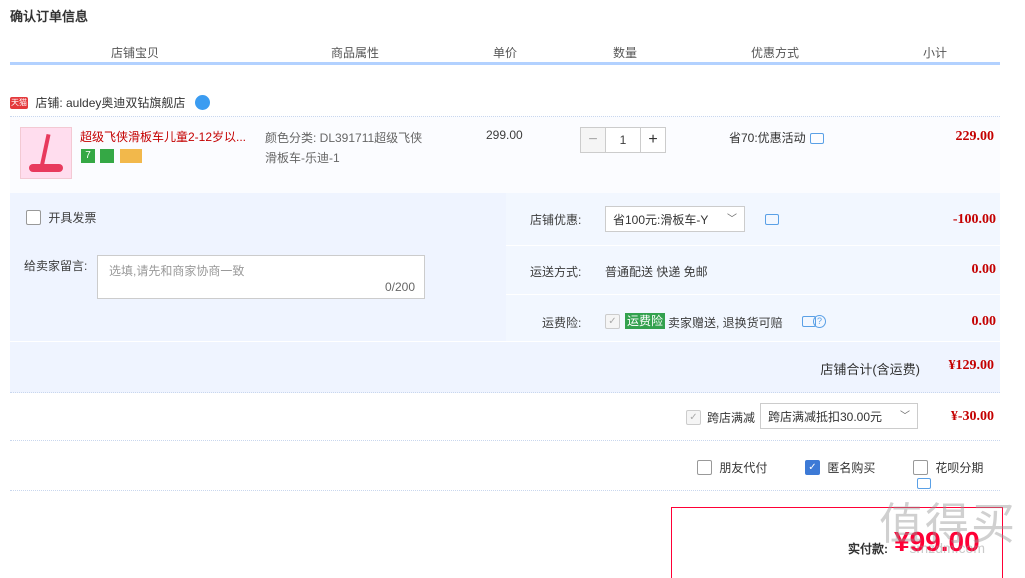 This screenshot has height=578, width=1025. What do you see at coordinates (134, 53) in the screenshot?
I see `col-shop-item: 店铺宝贝` at bounding box center [134, 53].